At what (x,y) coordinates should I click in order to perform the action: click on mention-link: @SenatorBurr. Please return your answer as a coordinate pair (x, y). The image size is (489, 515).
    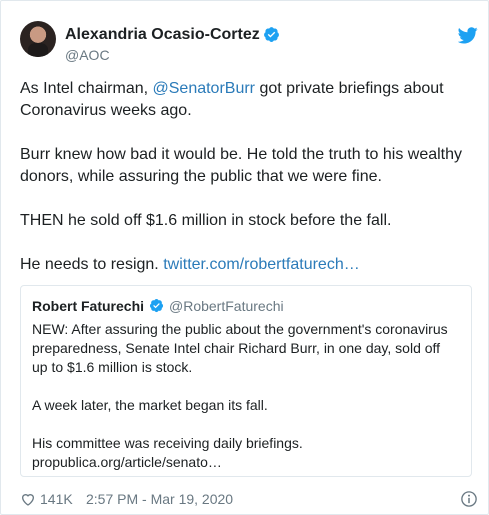
    Looking at the image, I should click on (204, 88).